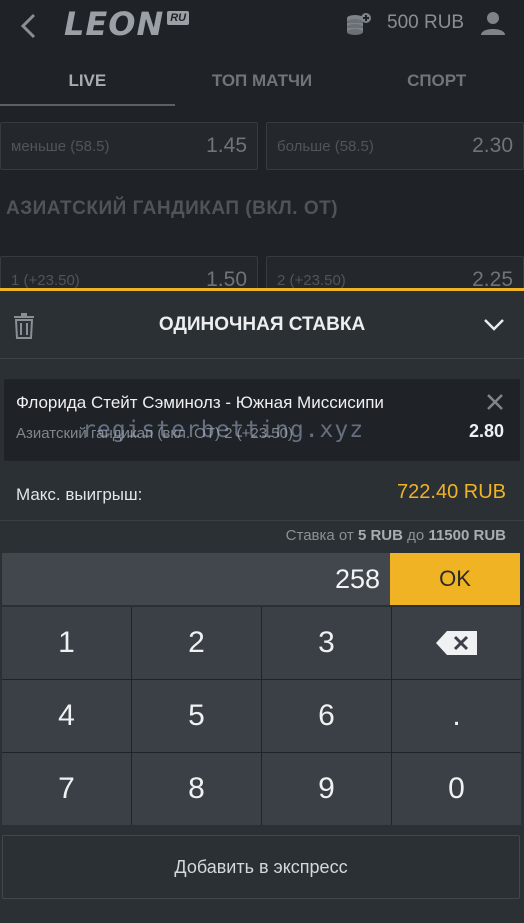 The height and width of the screenshot is (923, 524). What do you see at coordinates (200, 402) in the screenshot?
I see `match-name: Флорида Стейт Сэминолз - Южная Миссисипи` at bounding box center [200, 402].